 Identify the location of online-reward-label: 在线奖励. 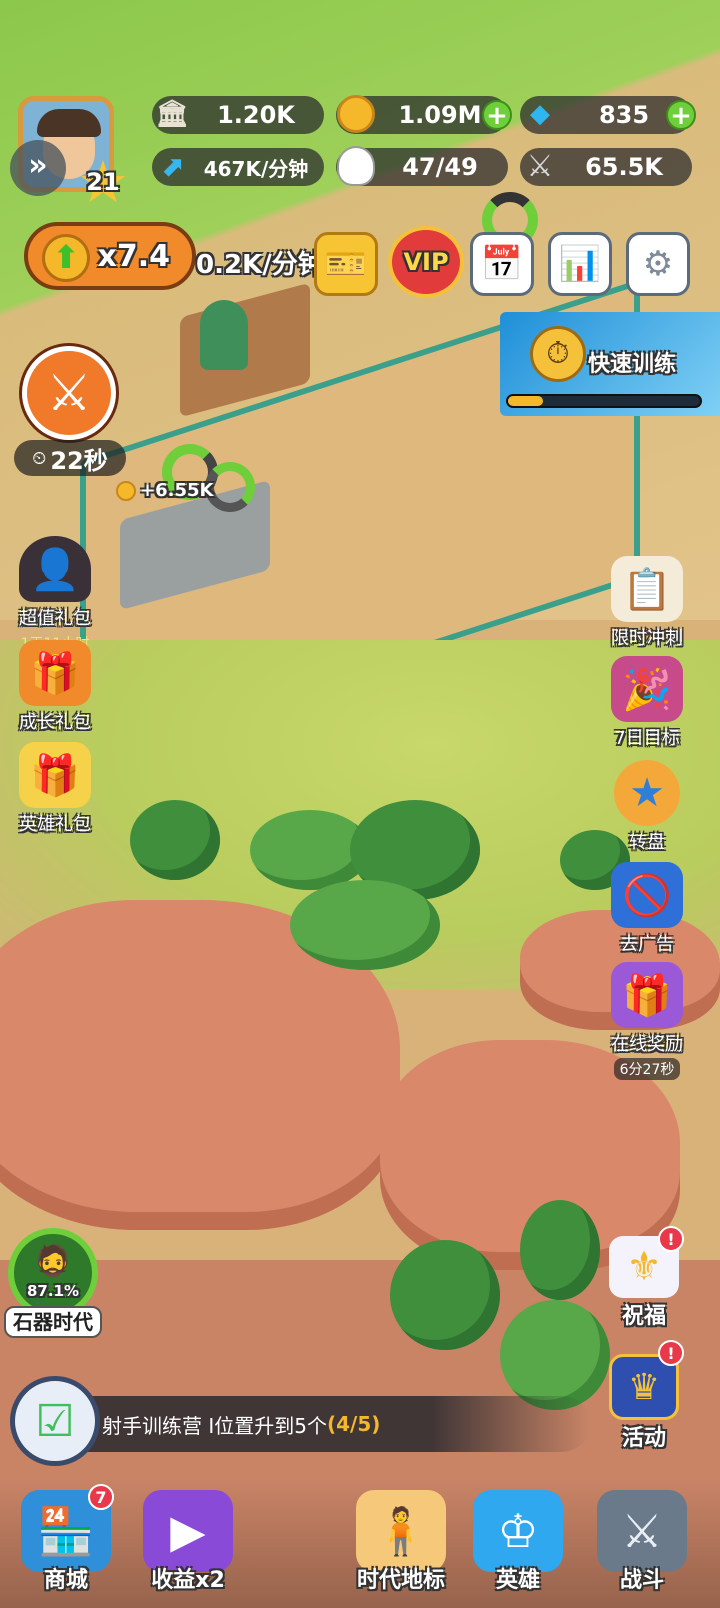
(647, 1044).